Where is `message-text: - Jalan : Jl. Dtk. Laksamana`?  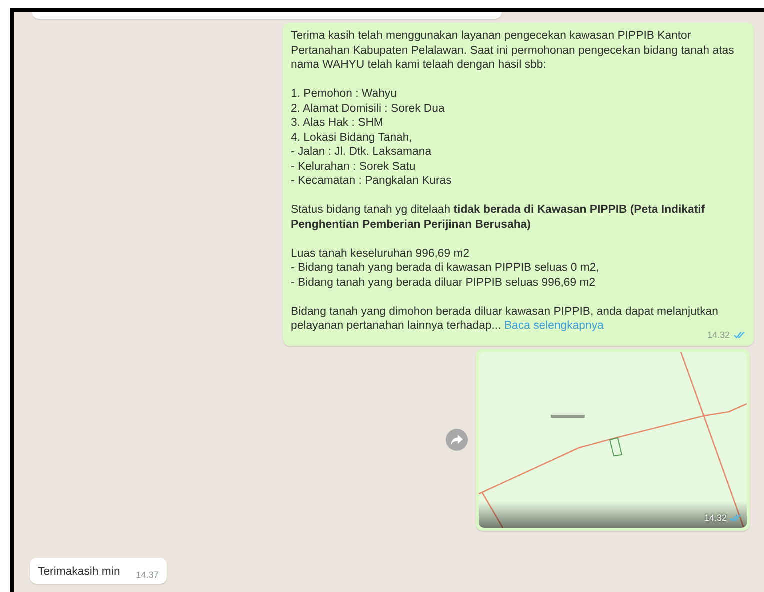
message-text: - Jalan : Jl. Dtk. Laksamana is located at coordinates (362, 152).